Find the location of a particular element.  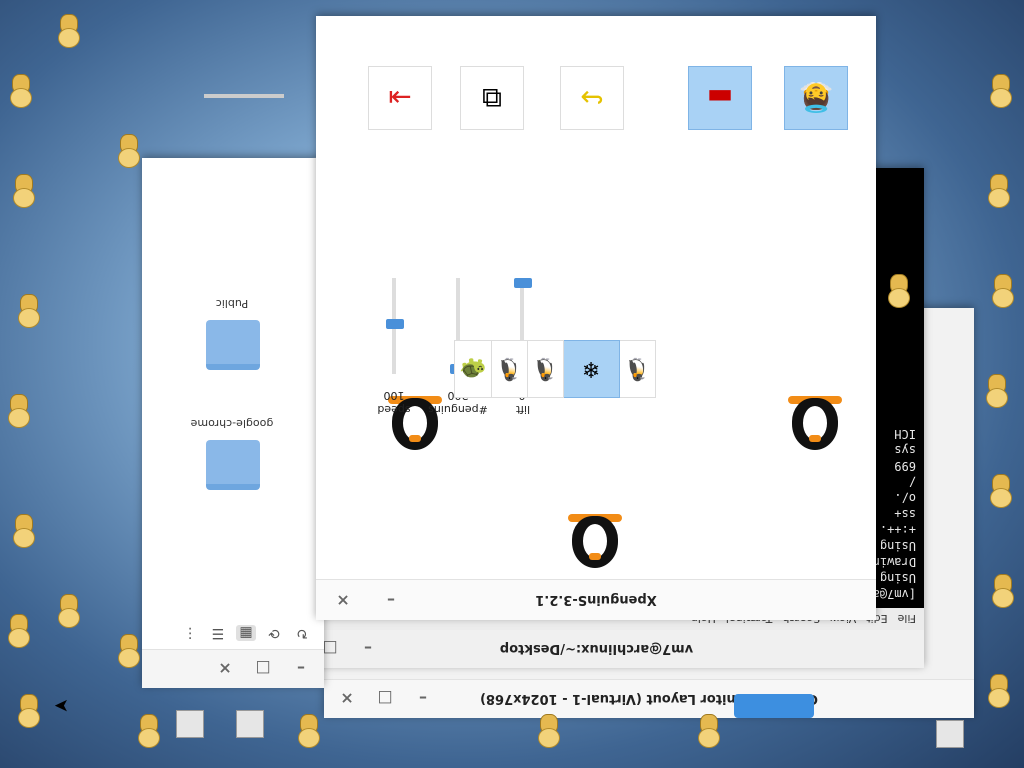

theme-turtle-icon: 🐢 is located at coordinates (473, 369).